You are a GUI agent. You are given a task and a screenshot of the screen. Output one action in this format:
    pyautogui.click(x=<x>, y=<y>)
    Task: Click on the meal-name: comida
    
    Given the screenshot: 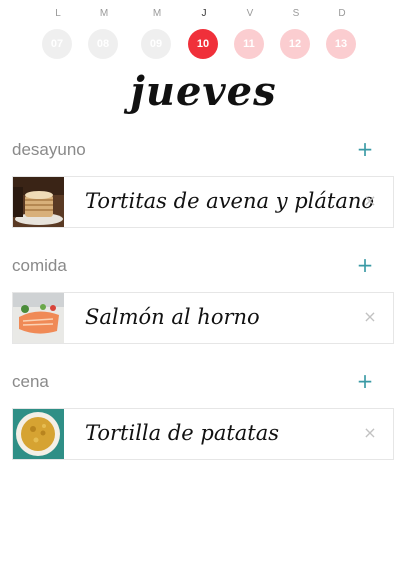 What is the action you would take?
    pyautogui.click(x=39, y=265)
    